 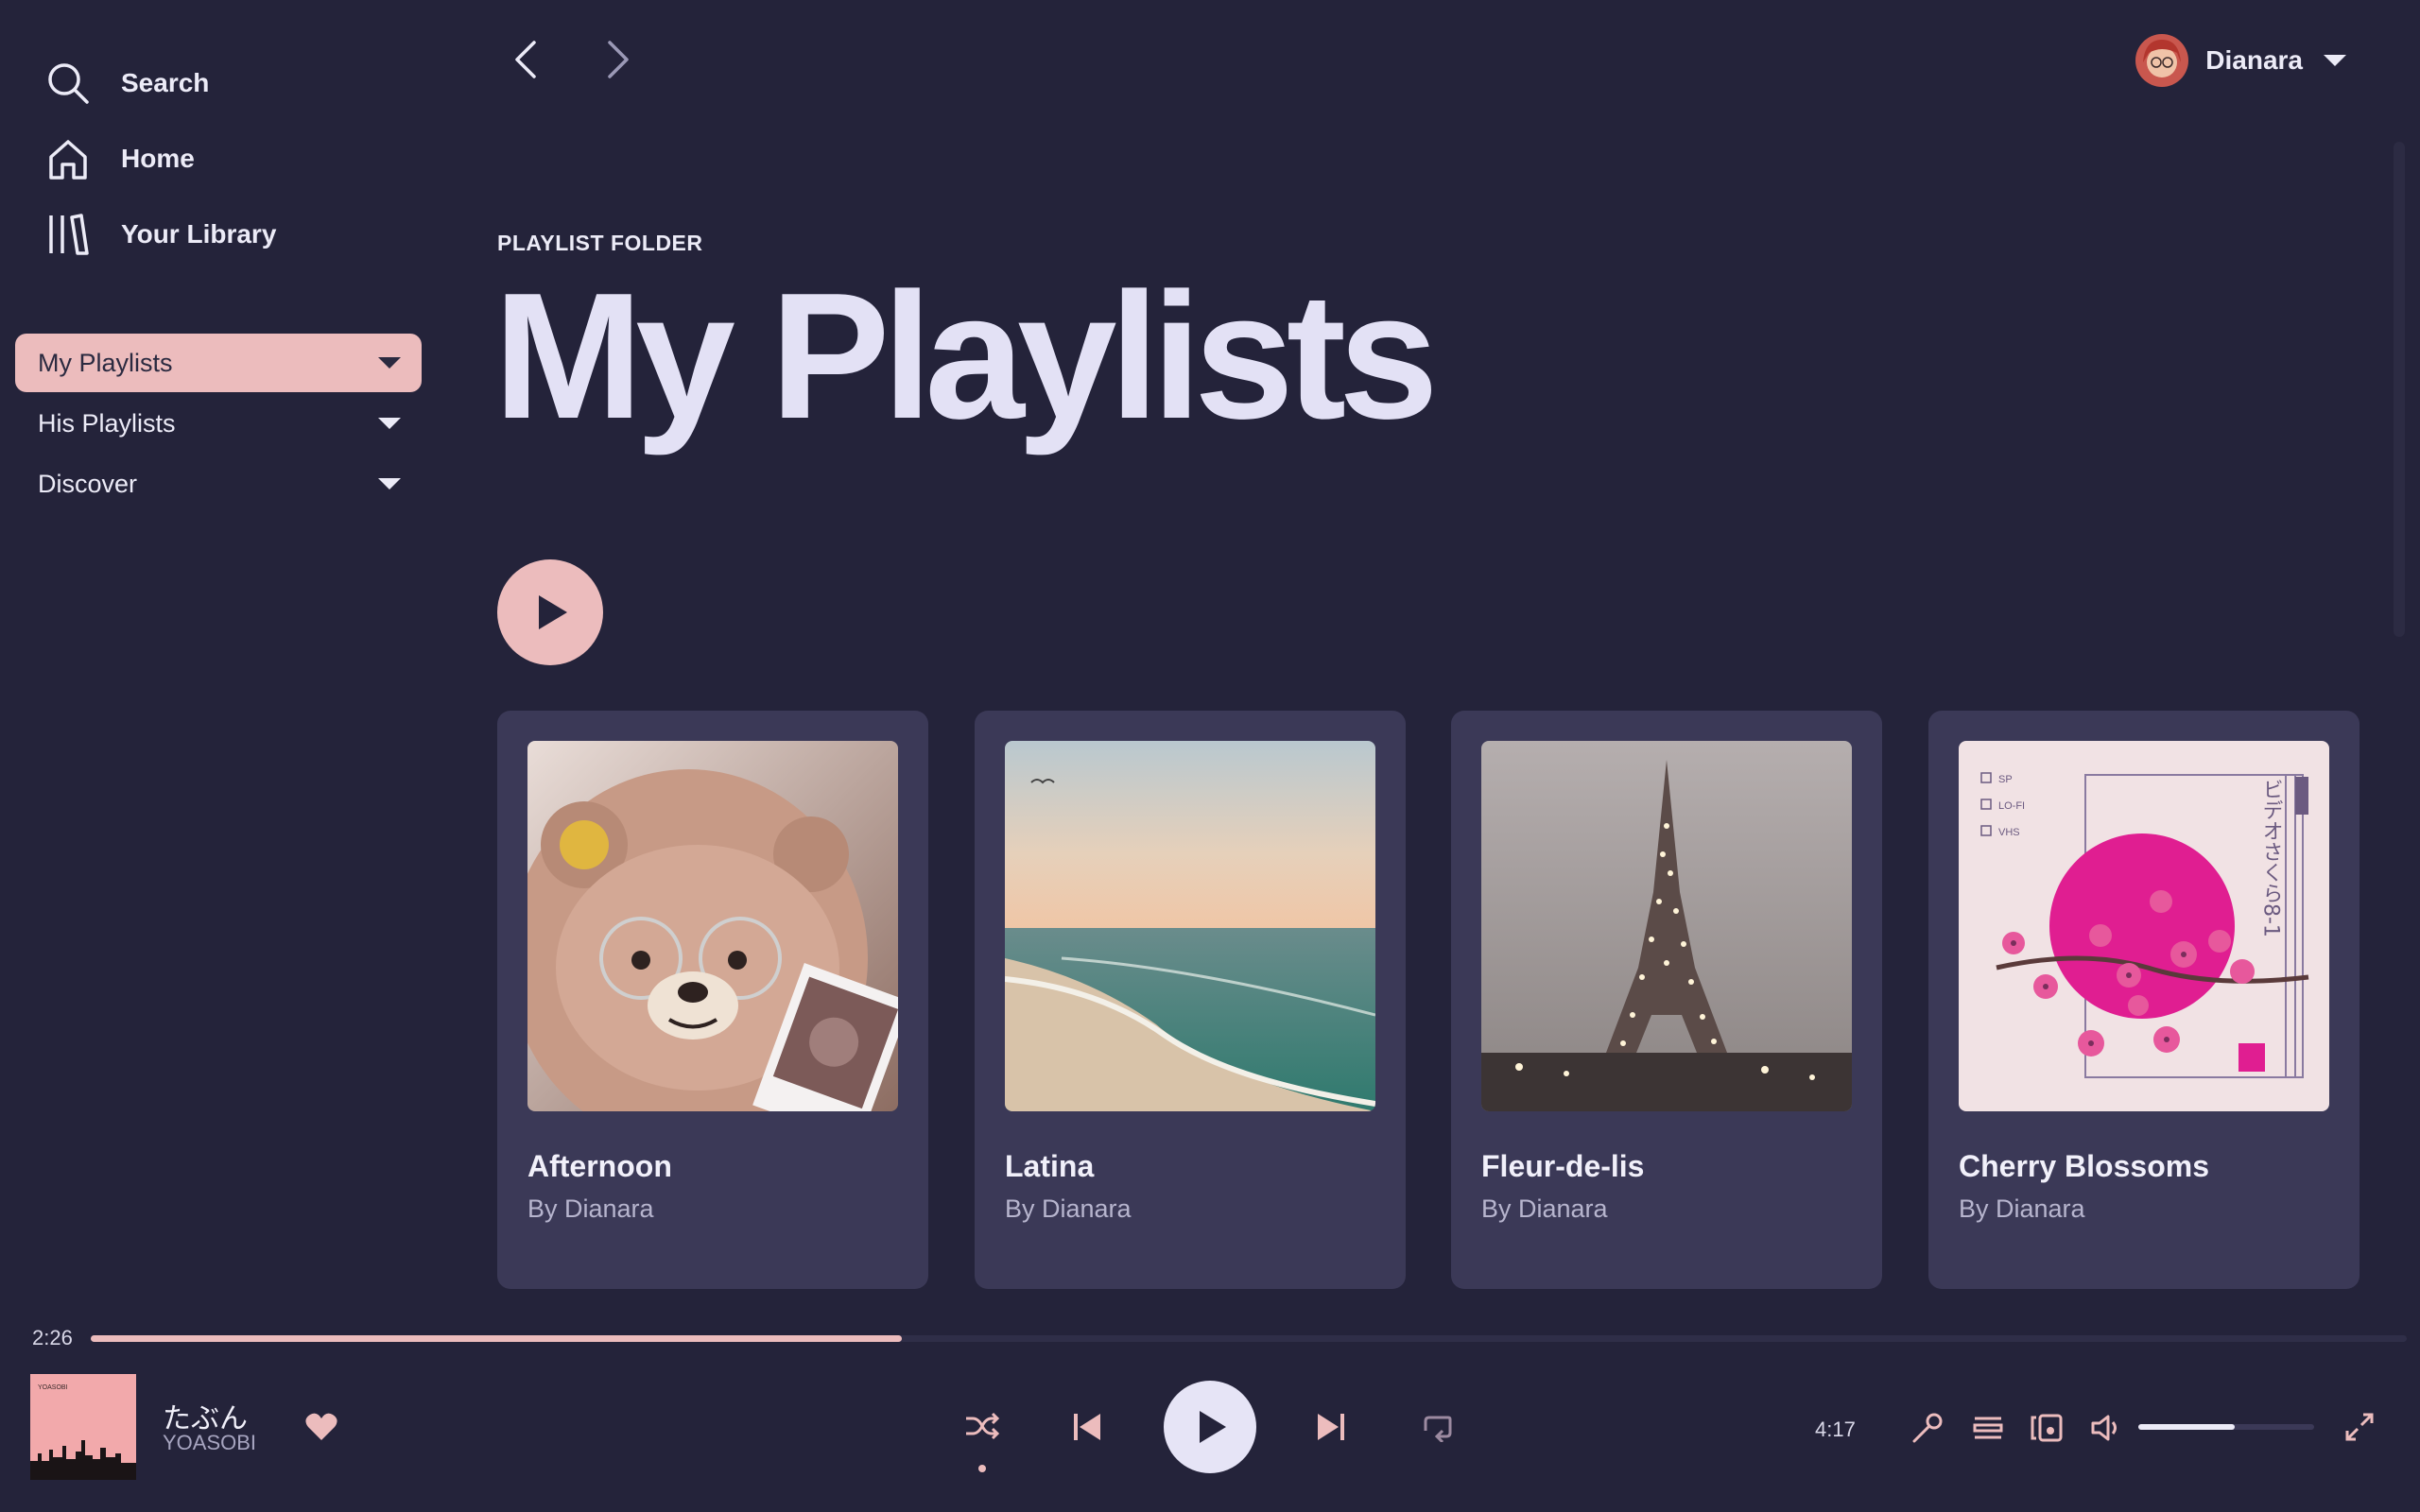 I want to click on elapsed-time: 2:26, so click(x=52, y=1337).